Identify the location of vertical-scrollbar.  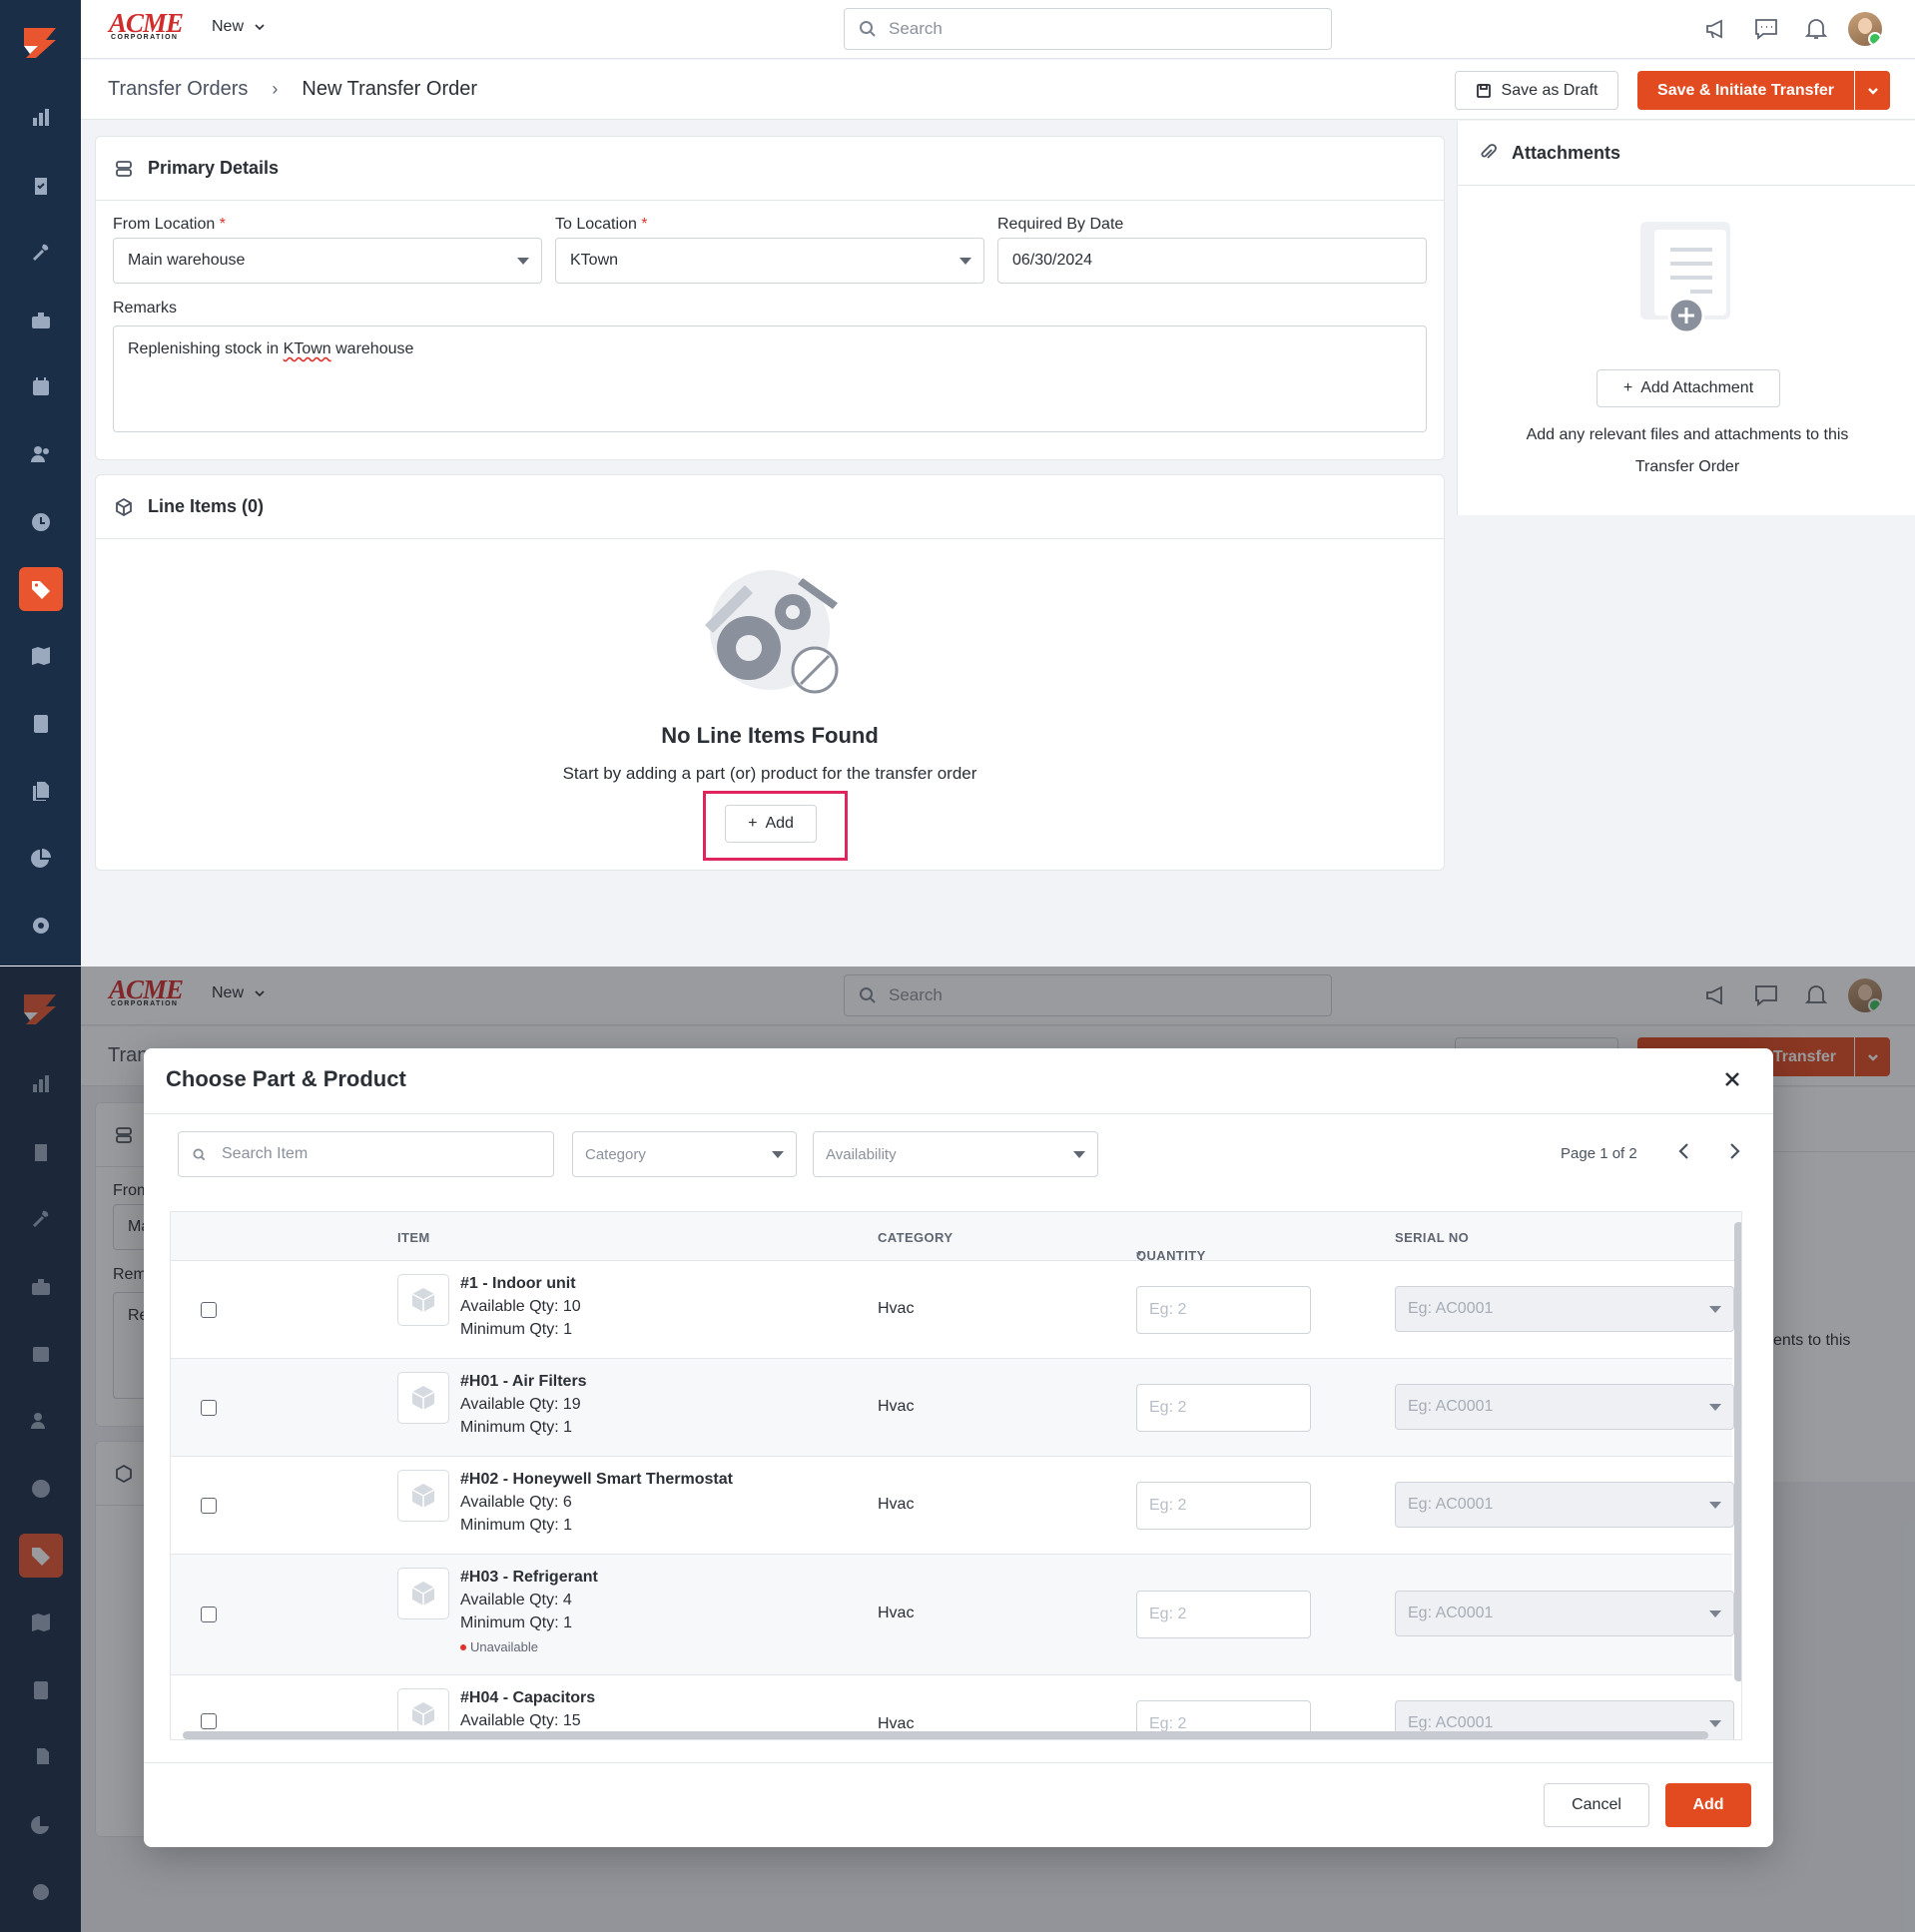
(1738, 1451).